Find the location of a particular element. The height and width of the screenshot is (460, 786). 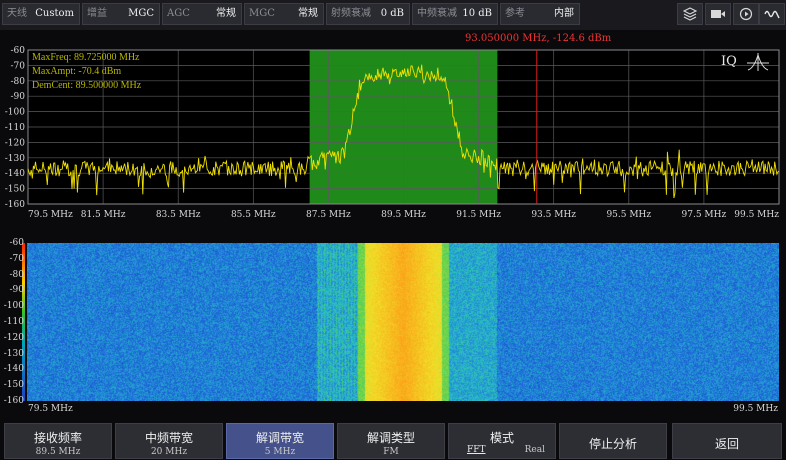

if-bandwidth-button: 中频带宽 20 MHz is located at coordinates (169, 441).